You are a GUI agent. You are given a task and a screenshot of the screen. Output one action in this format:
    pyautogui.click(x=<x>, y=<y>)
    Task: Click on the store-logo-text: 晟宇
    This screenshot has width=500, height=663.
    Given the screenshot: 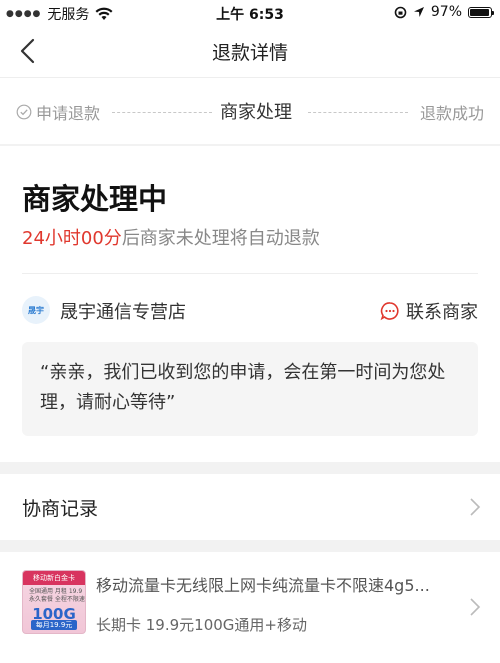 What is the action you would take?
    pyautogui.click(x=36, y=310)
    